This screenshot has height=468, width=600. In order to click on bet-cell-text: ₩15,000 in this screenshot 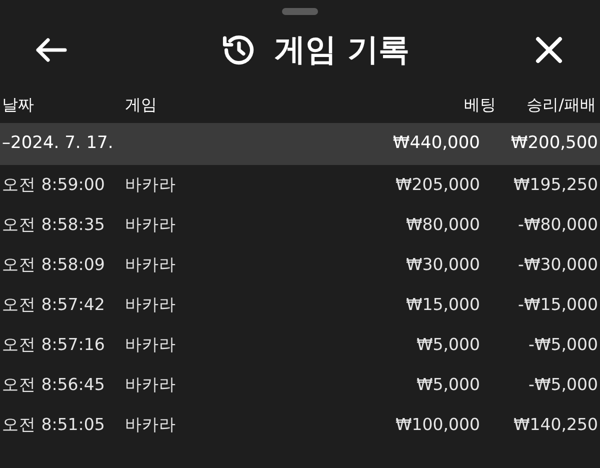, I will do `click(442, 305)`.